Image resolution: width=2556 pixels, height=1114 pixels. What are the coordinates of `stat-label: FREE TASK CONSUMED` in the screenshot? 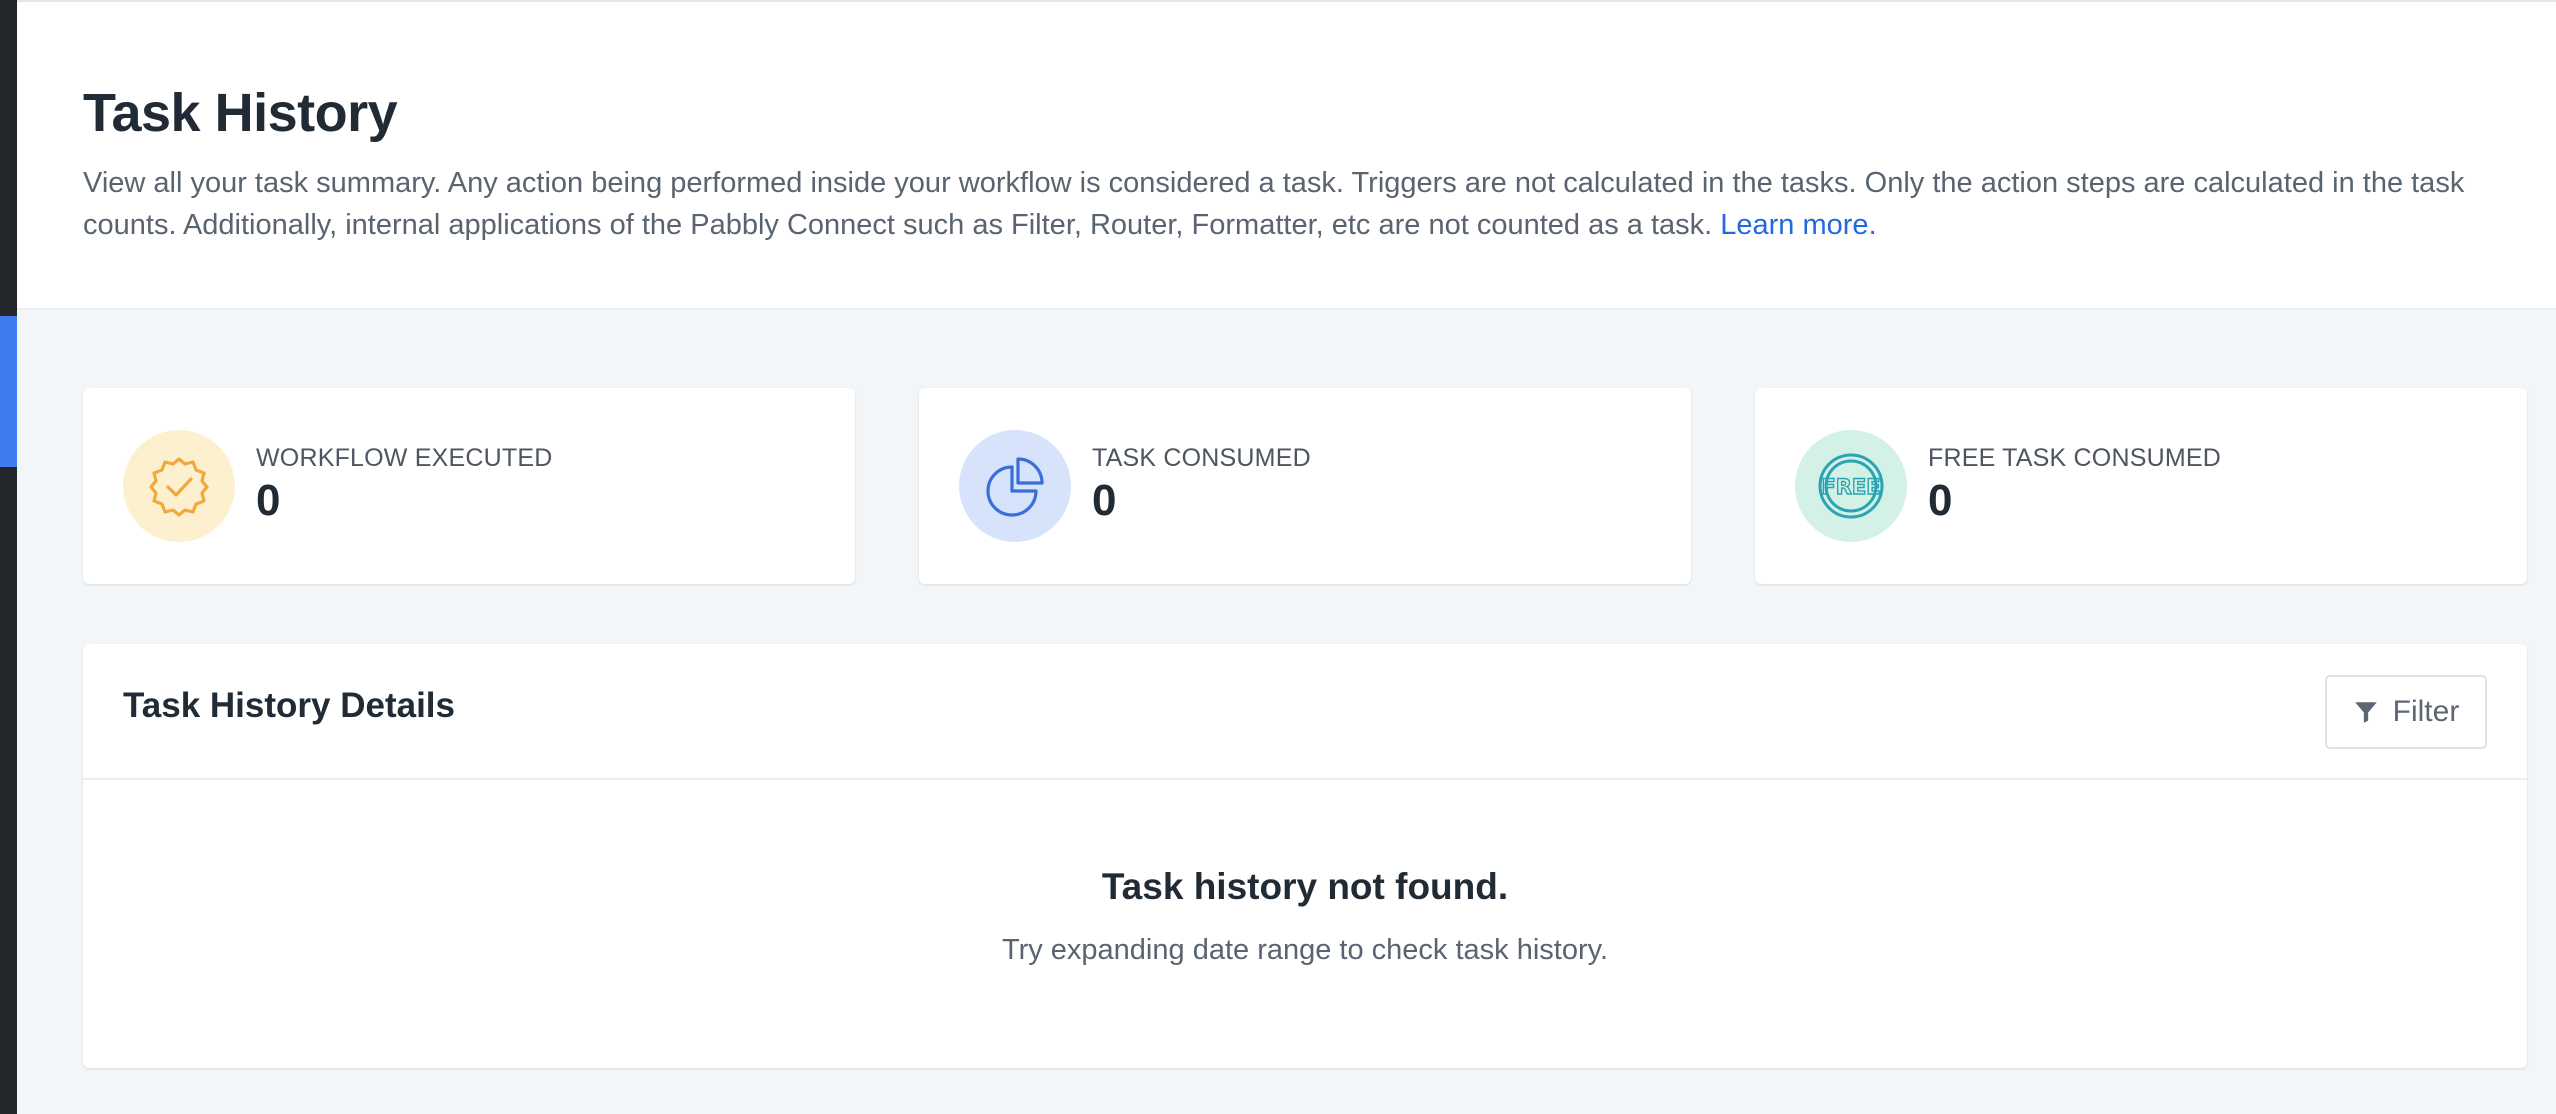 It's located at (2074, 458).